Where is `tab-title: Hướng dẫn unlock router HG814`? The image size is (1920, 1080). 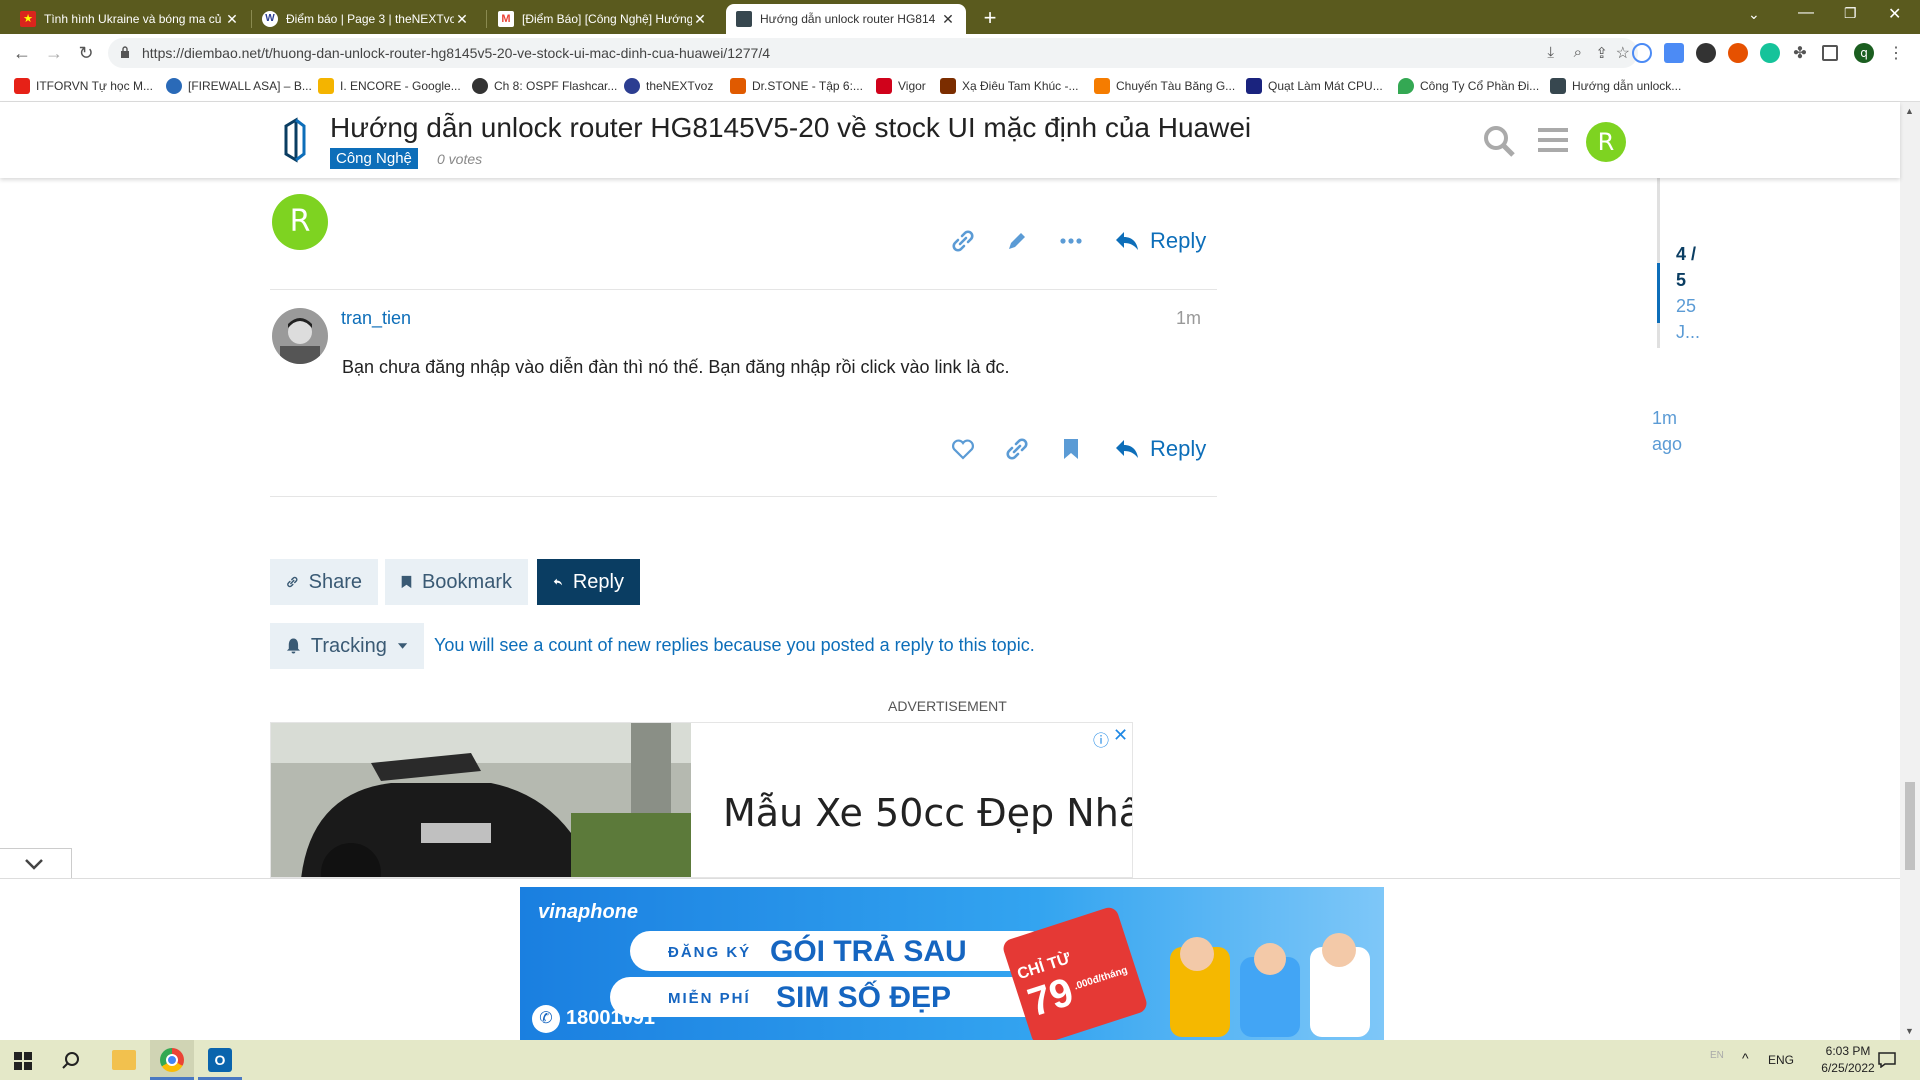
tab-title: Hướng dẫn unlock router HG814 is located at coordinates (848, 19).